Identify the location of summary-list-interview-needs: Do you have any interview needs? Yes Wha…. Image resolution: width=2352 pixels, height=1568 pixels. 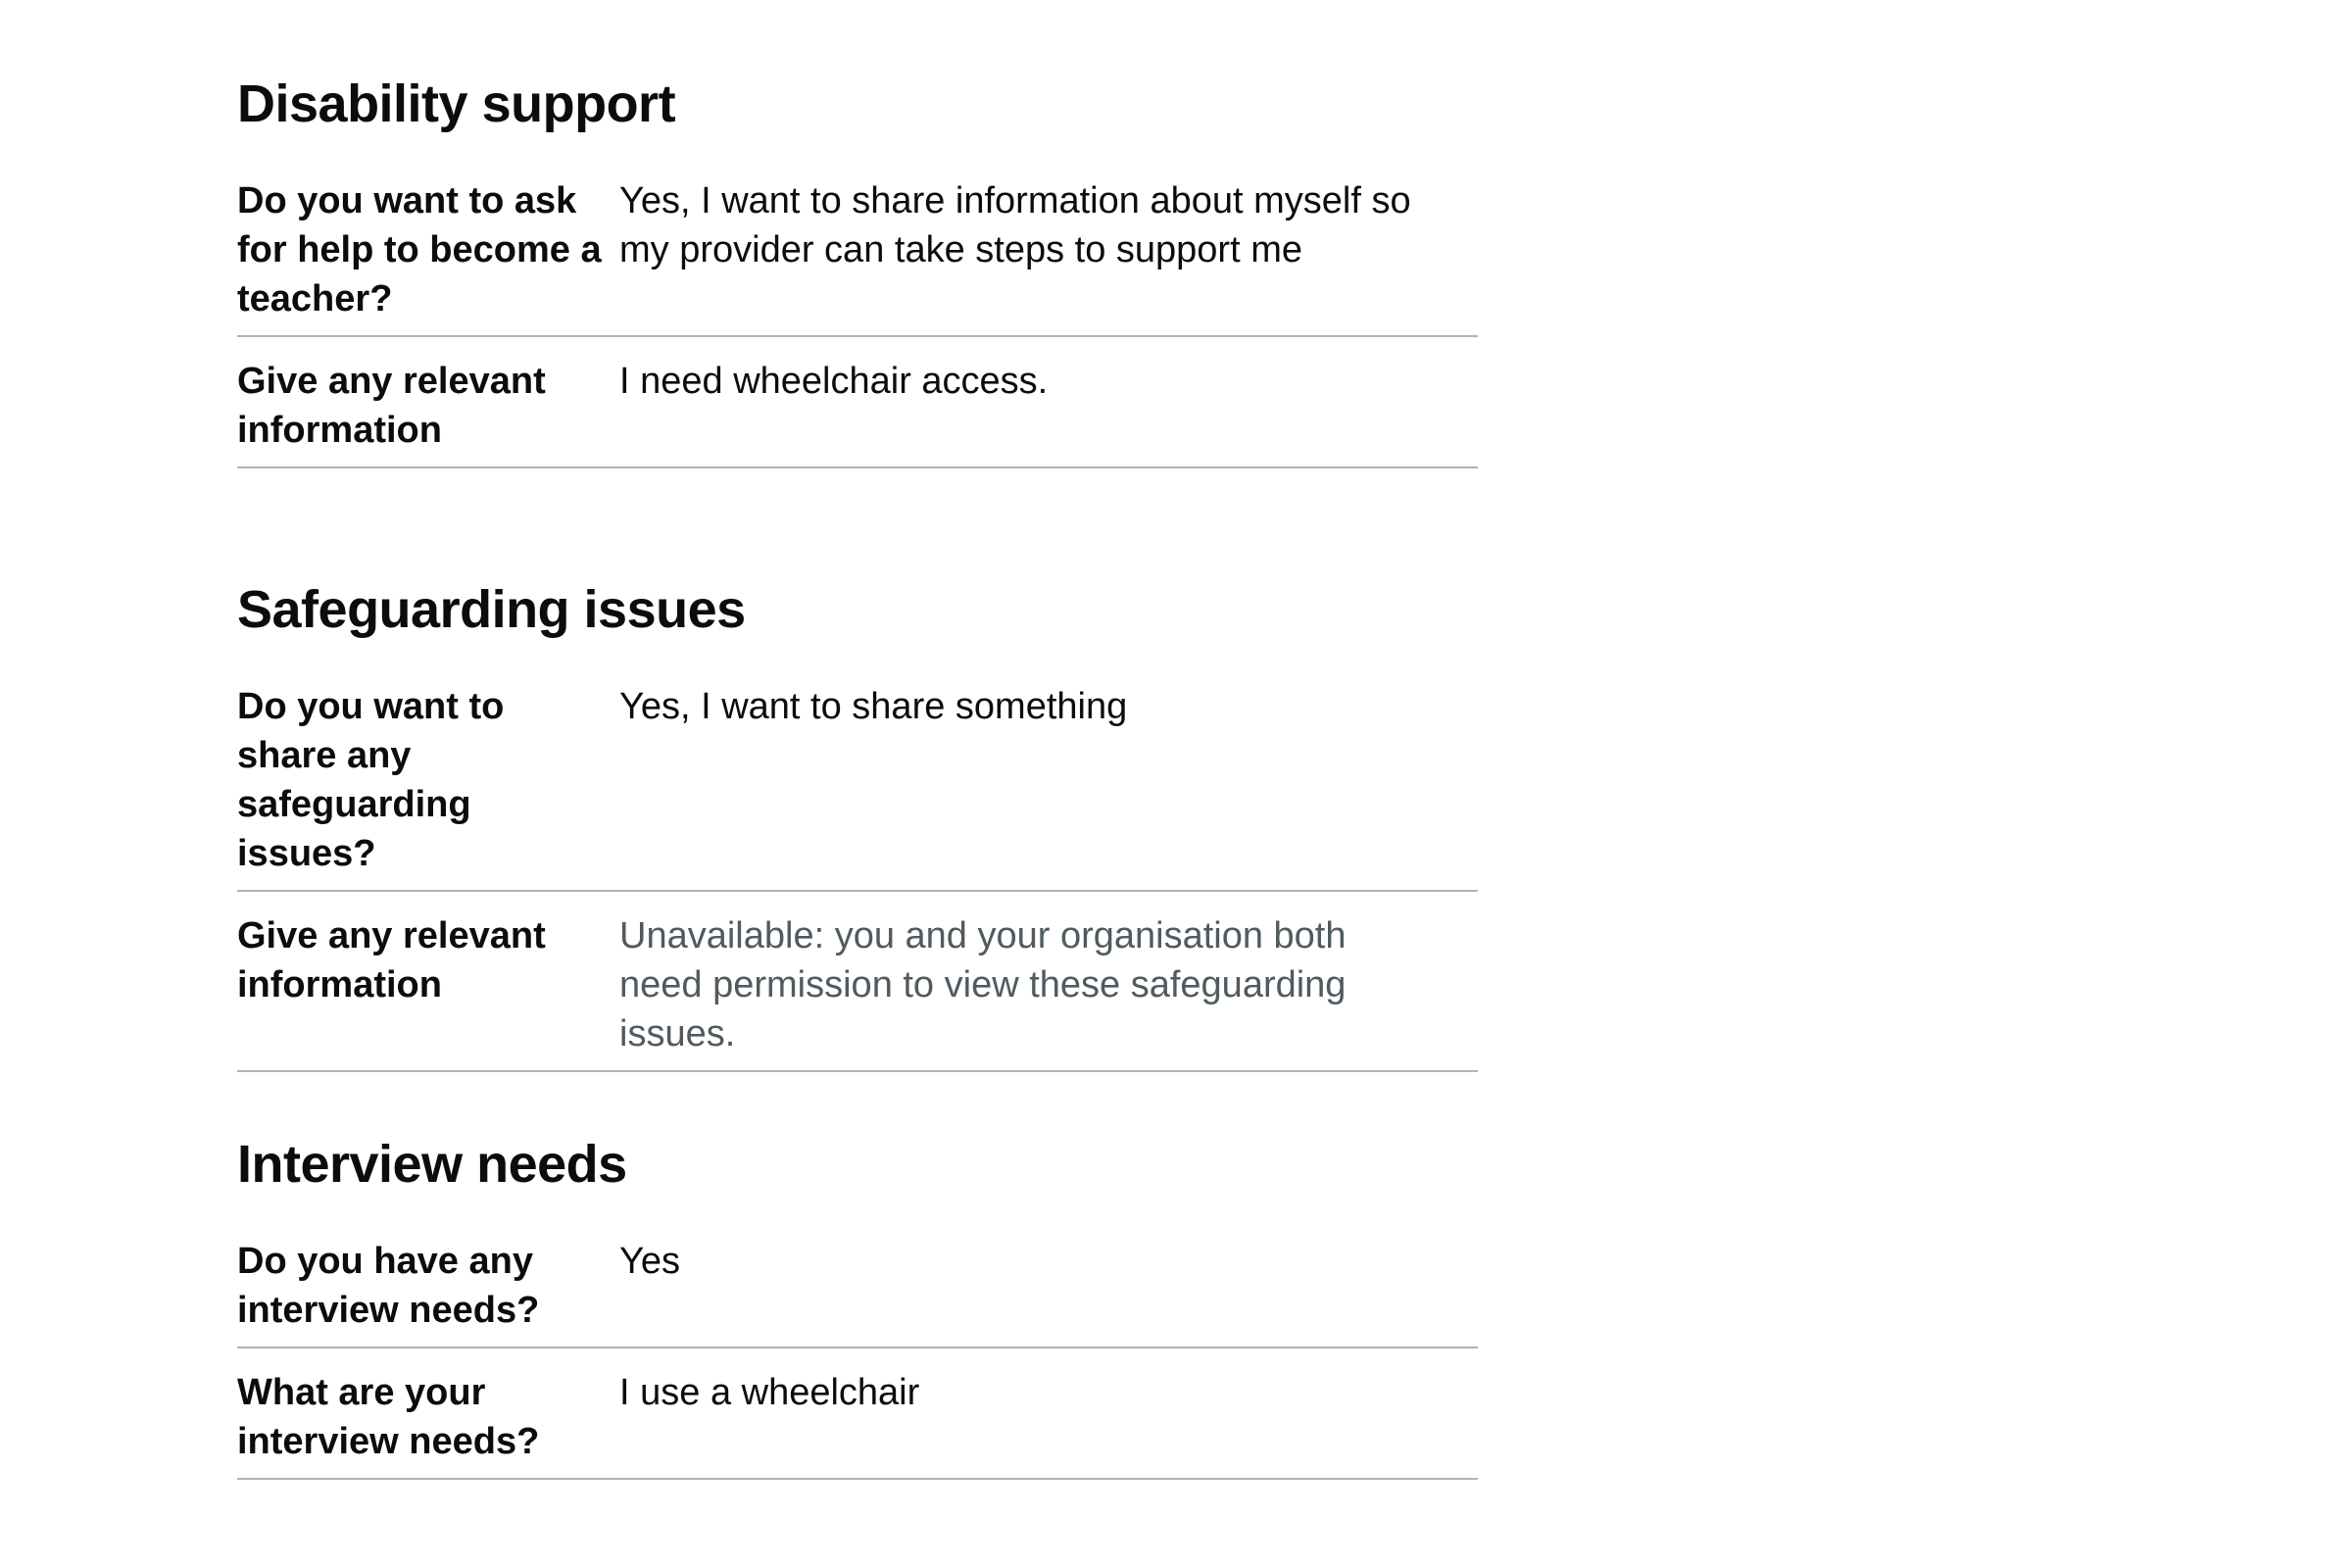
(857, 1348).